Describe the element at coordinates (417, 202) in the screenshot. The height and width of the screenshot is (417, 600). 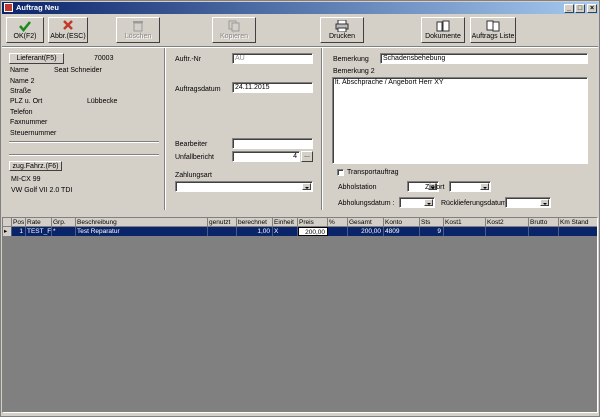
I see `abholungsdatum-select` at that location.